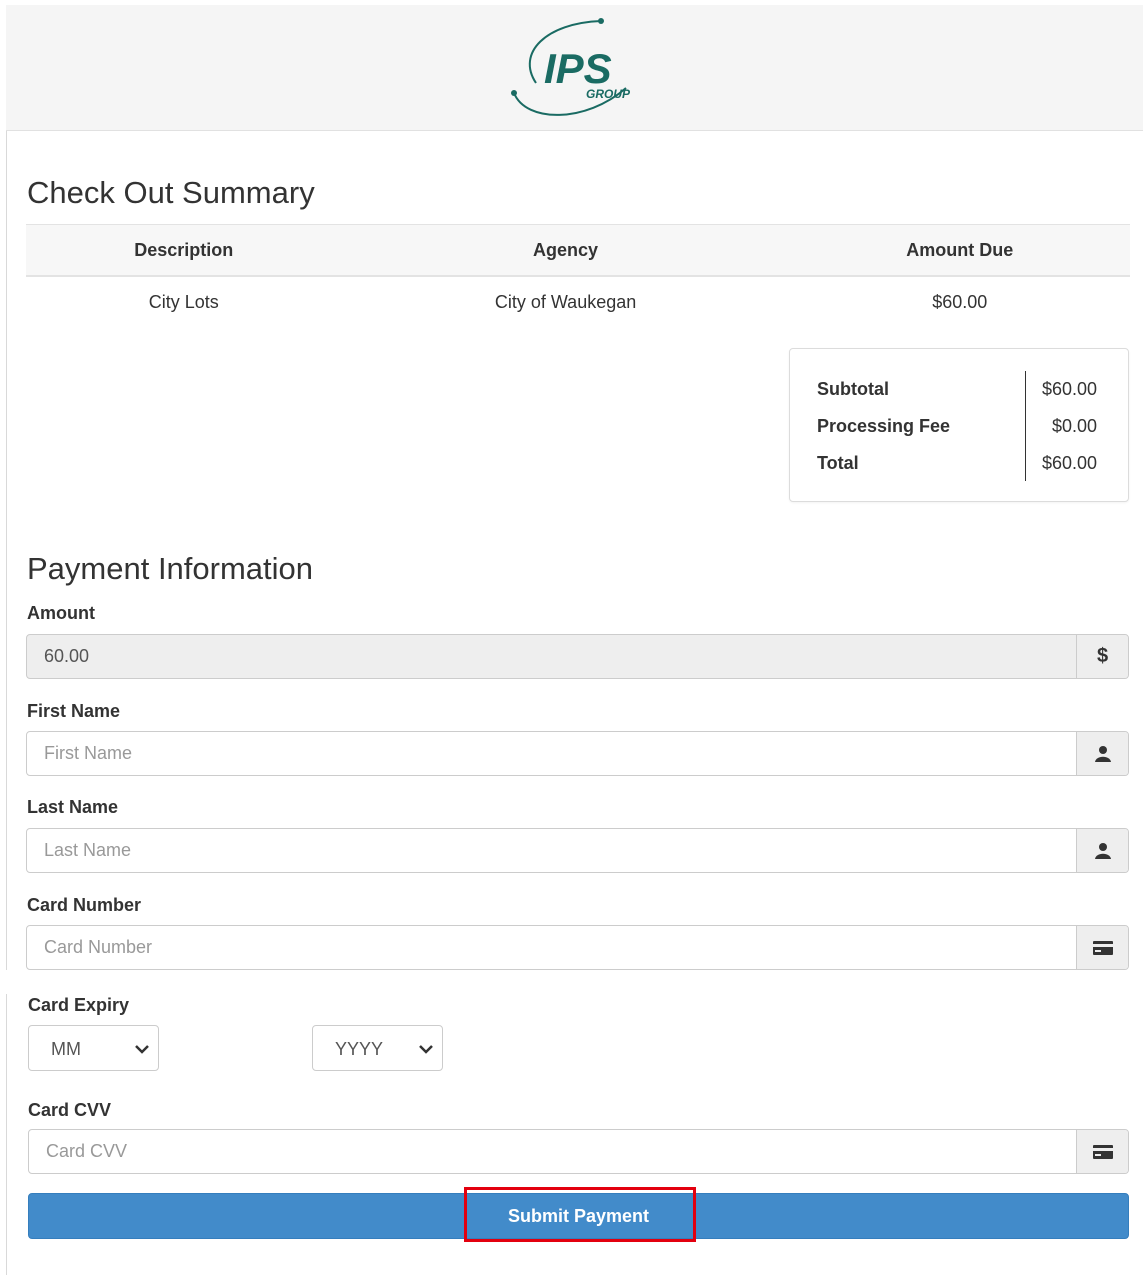  Describe the element at coordinates (171, 192) in the screenshot. I see `checkout-summary-title: Check Out Summary` at that location.